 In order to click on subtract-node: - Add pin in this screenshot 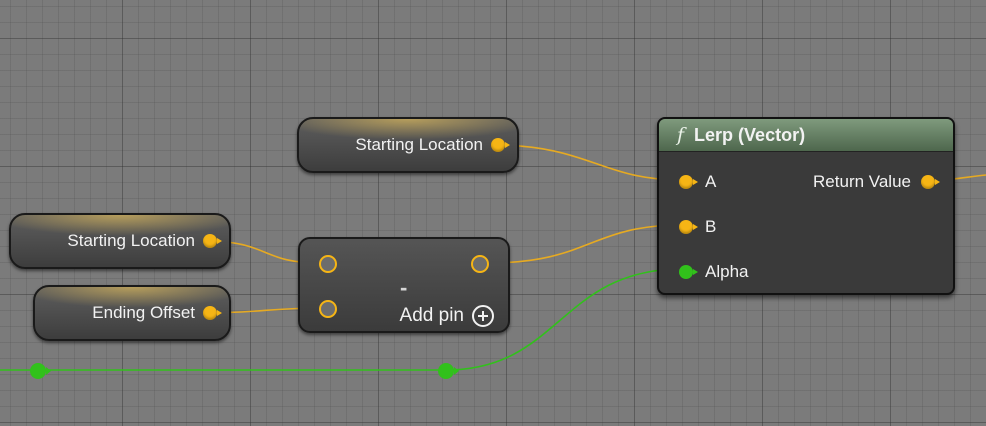, I will do `click(404, 285)`.